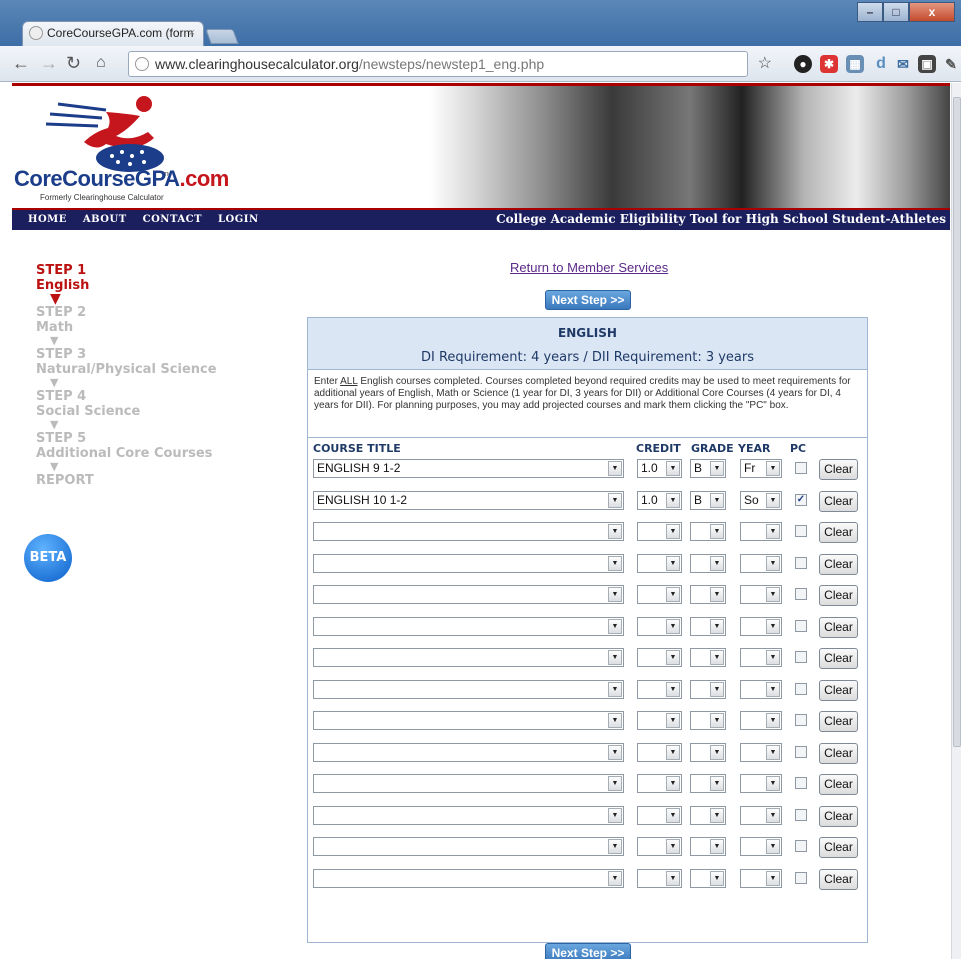 The width and height of the screenshot is (961, 959). Describe the element at coordinates (803, 64) in the screenshot. I see `extension-icon-1: ●` at that location.